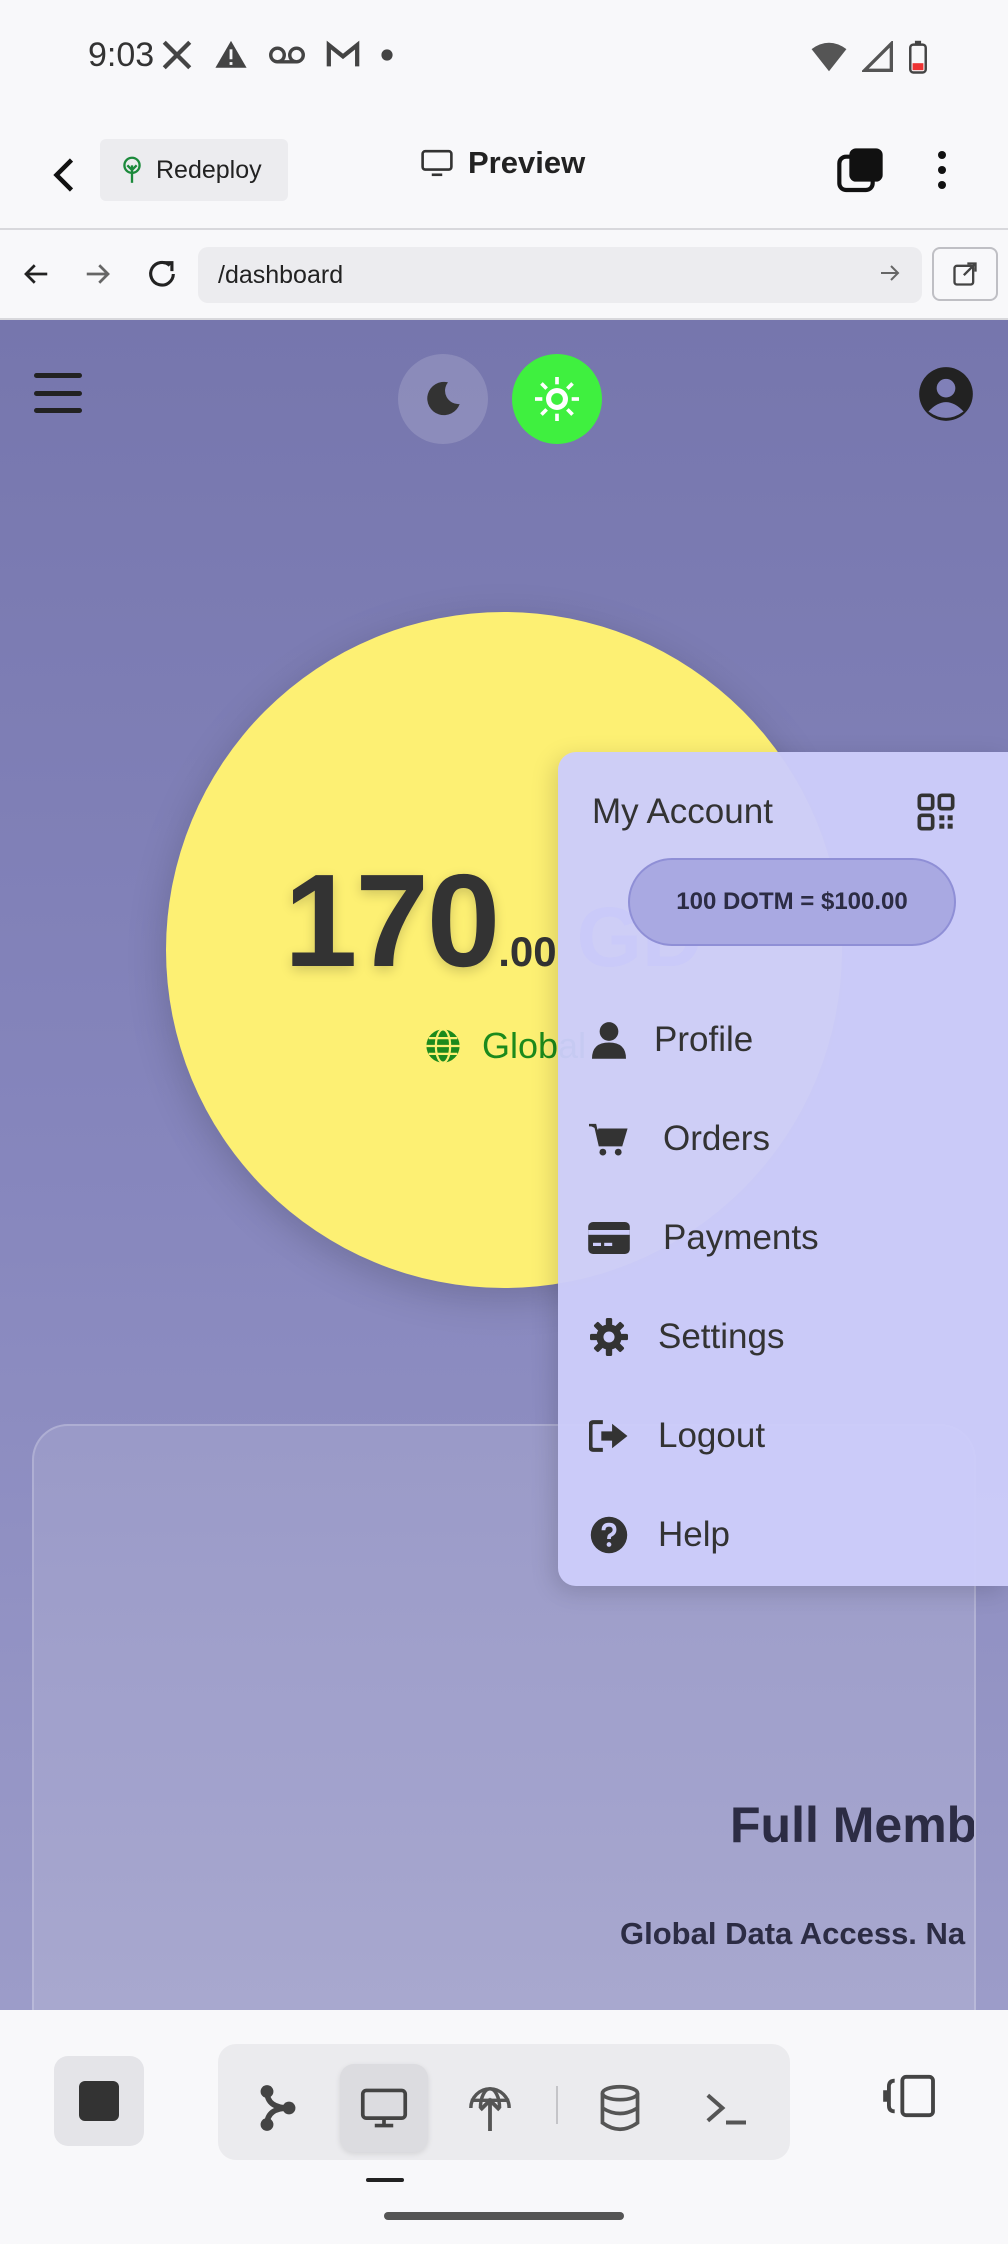  I want to click on tool-terminal-button, so click(726, 2108).